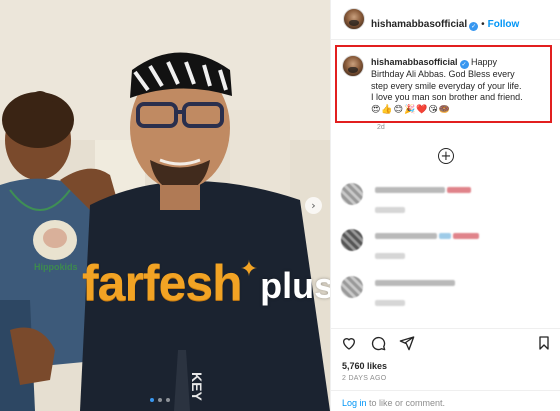 This screenshot has height=411, width=560. What do you see at coordinates (378, 343) in the screenshot?
I see `comment-icon` at bounding box center [378, 343].